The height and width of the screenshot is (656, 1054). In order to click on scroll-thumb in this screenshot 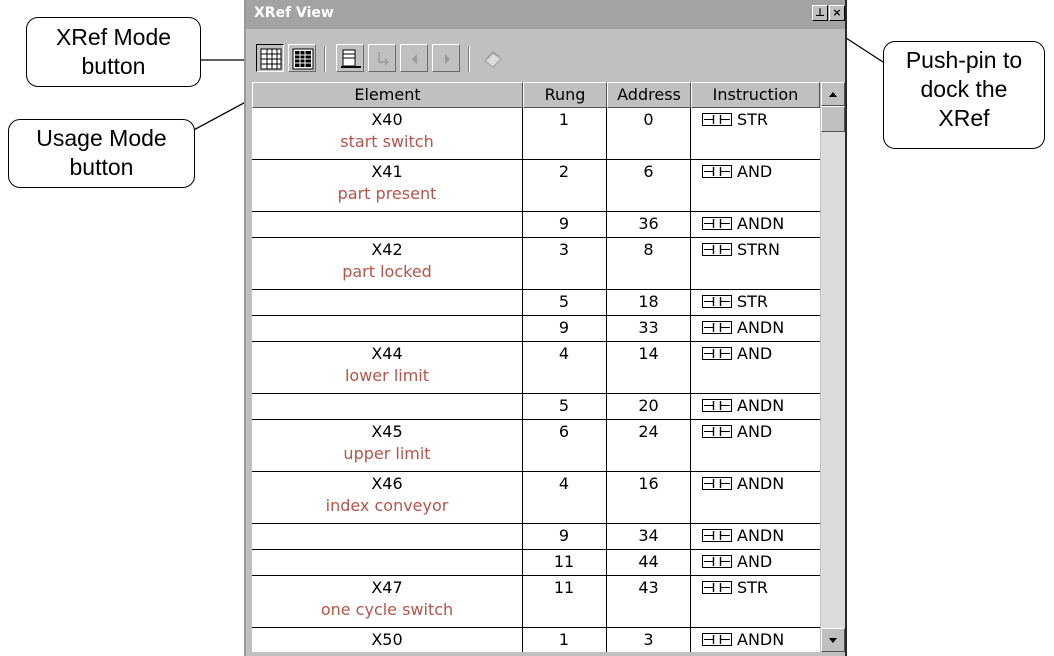, I will do `click(833, 119)`.